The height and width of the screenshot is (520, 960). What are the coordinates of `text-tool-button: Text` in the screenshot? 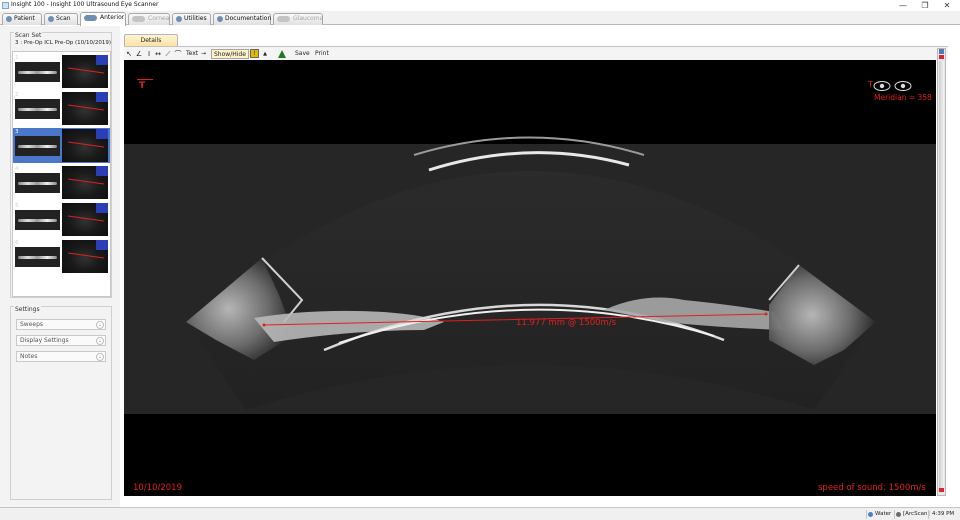 It's located at (192, 54).